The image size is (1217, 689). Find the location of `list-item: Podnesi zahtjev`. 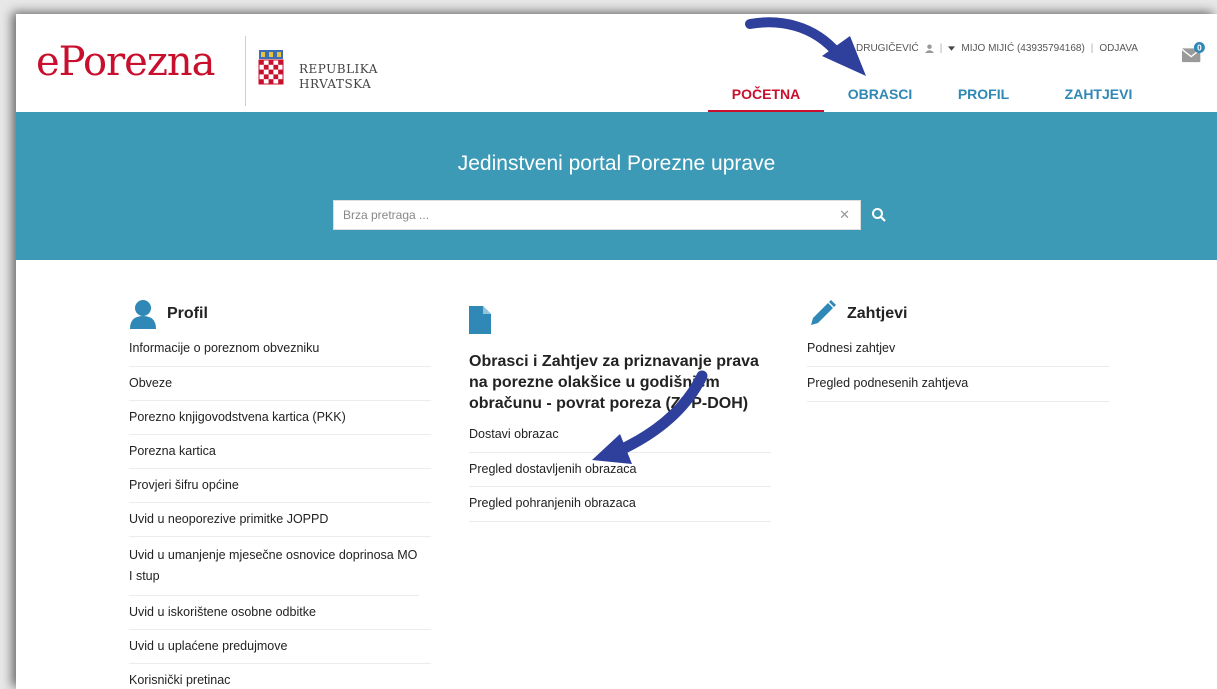

list-item: Podnesi zahtjev is located at coordinates (958, 349).